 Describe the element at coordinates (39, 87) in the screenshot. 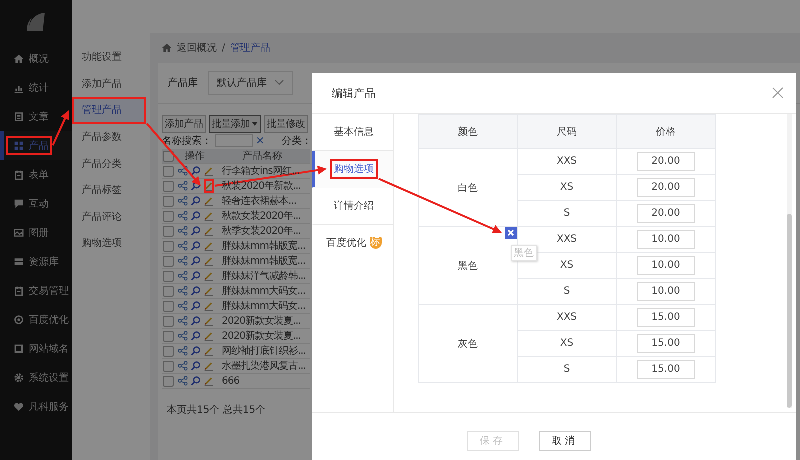

I see `sidebar-item-label: 统计` at that location.